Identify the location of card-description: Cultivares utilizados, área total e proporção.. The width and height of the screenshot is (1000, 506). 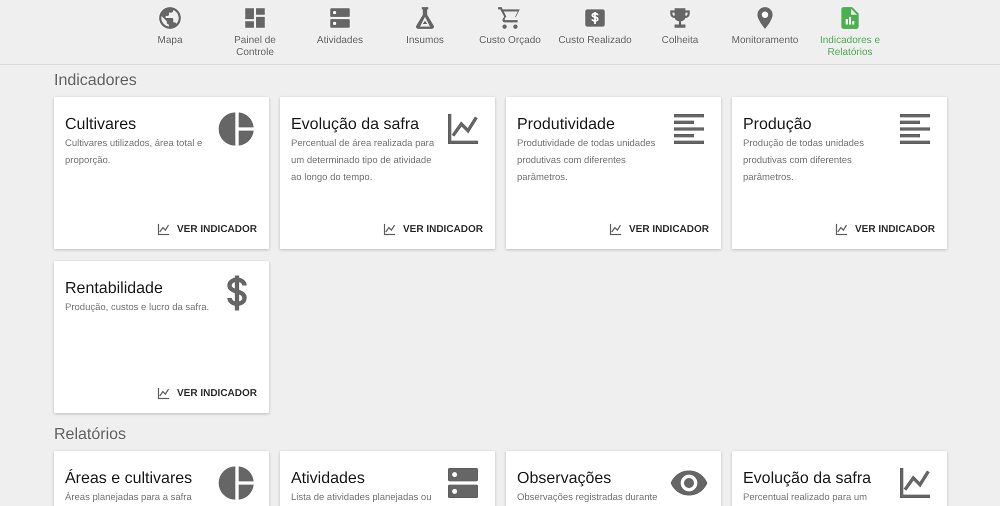
(134, 152).